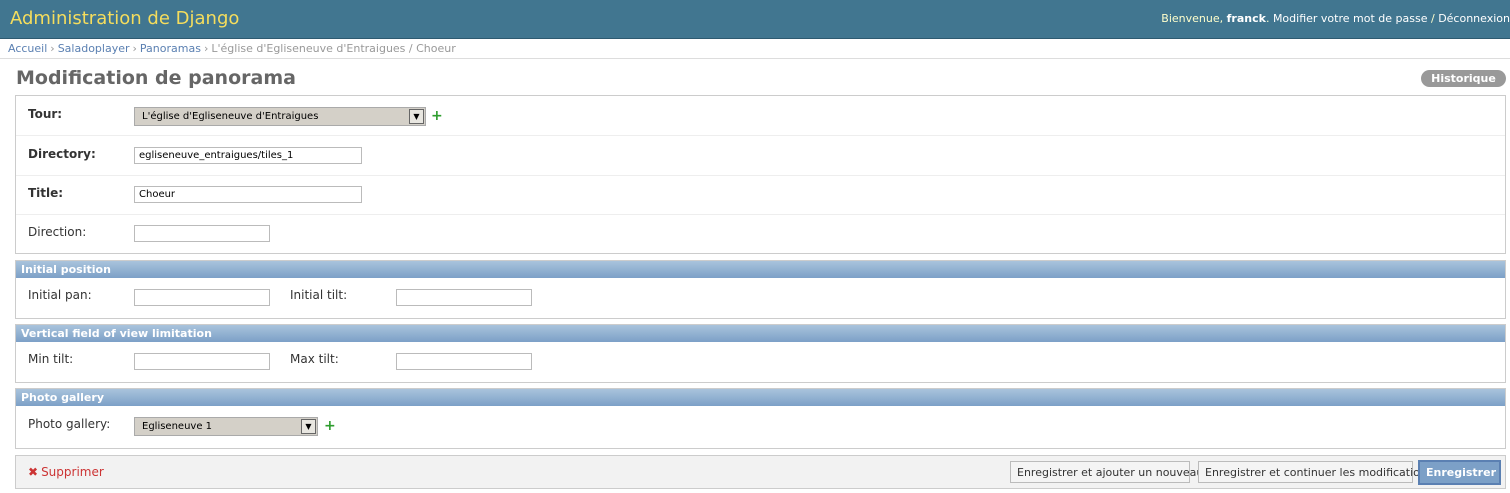 The image size is (1510, 493). What do you see at coordinates (230, 116) in the screenshot?
I see `tour-select-value: L'église d'Egliseneuve d'Entraigues` at bounding box center [230, 116].